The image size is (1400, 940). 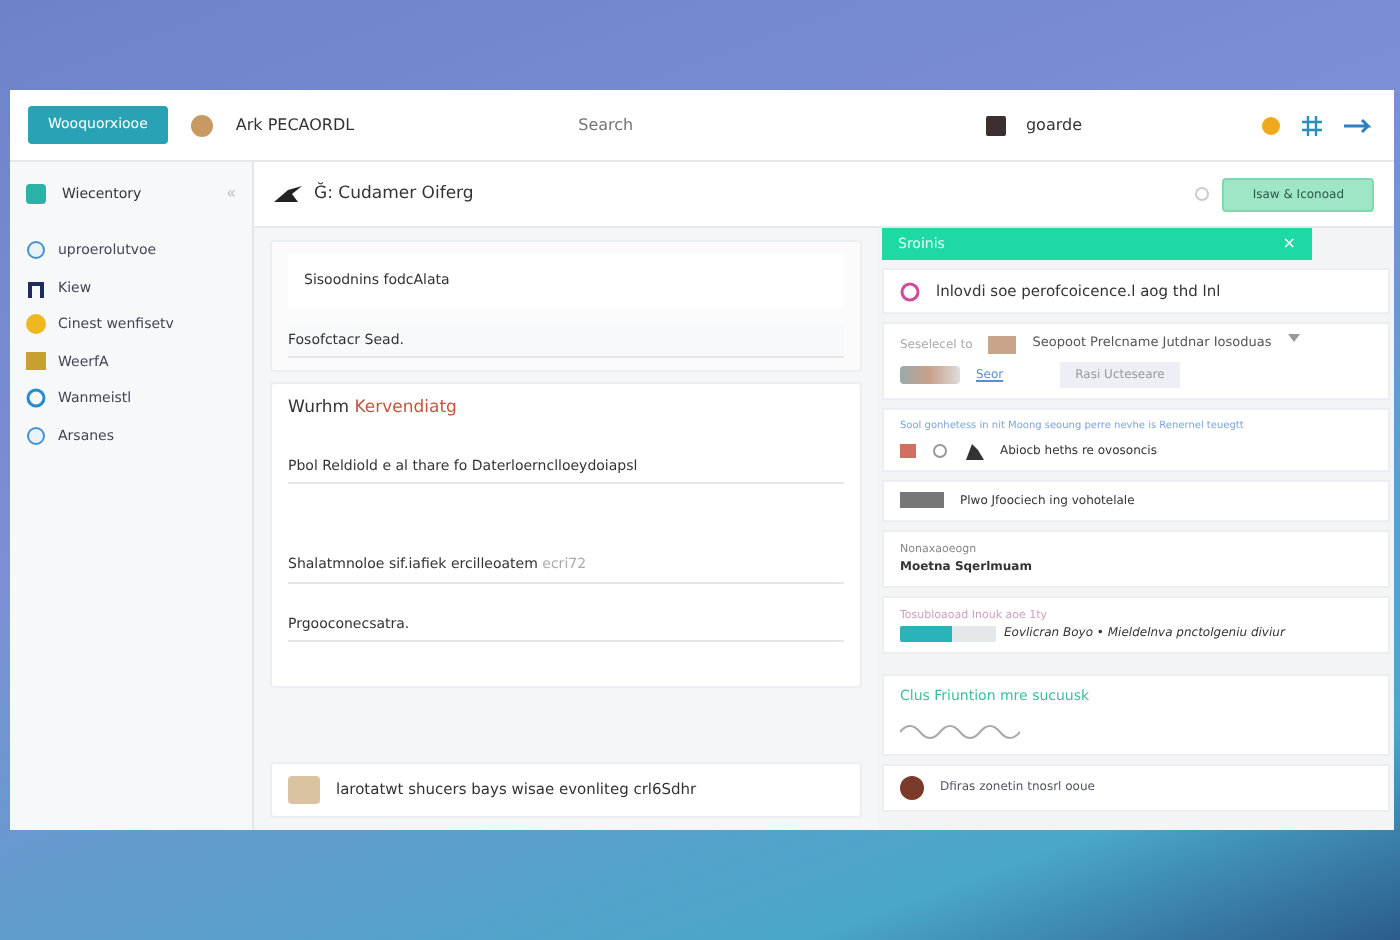 I want to click on user-name: goarde, so click(x=1053, y=125).